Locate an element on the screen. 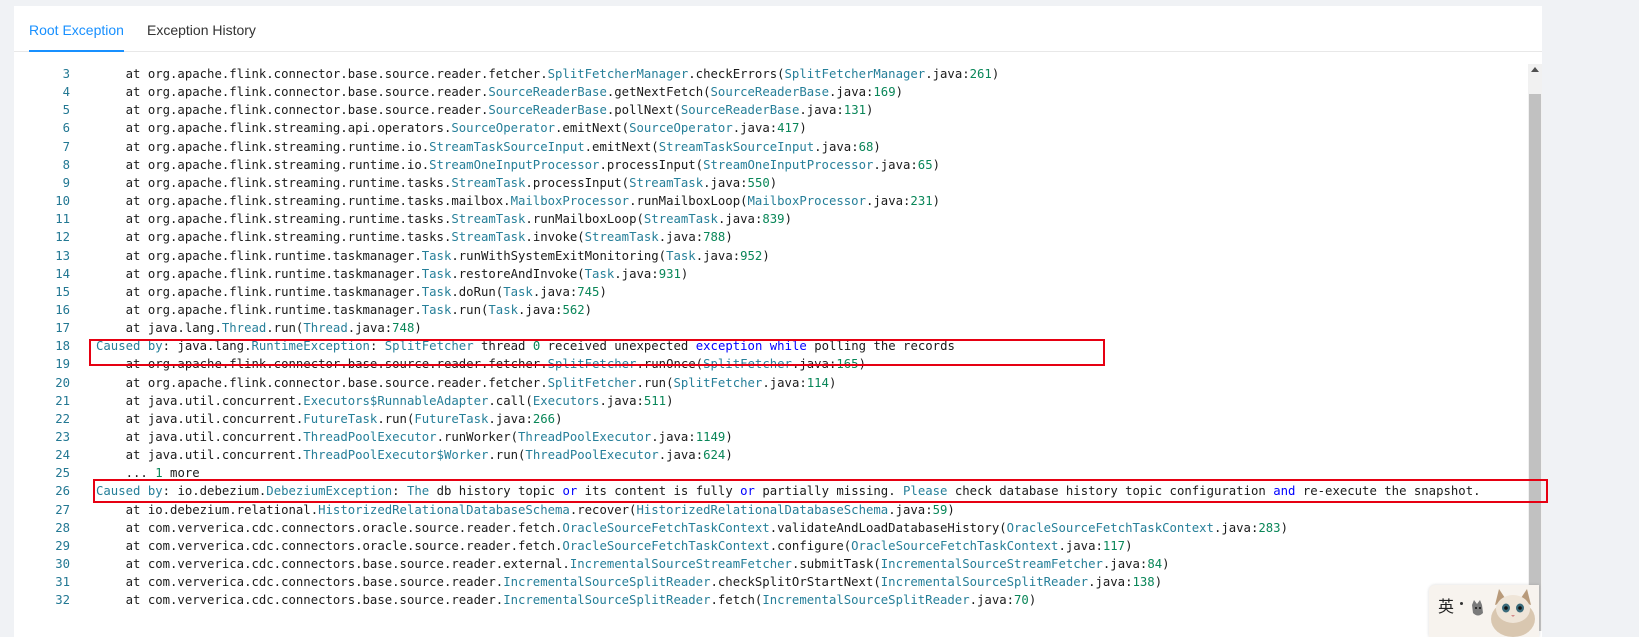 The width and height of the screenshot is (1639, 637). code-token: Executors$RunnableAdapter is located at coordinates (396, 400).